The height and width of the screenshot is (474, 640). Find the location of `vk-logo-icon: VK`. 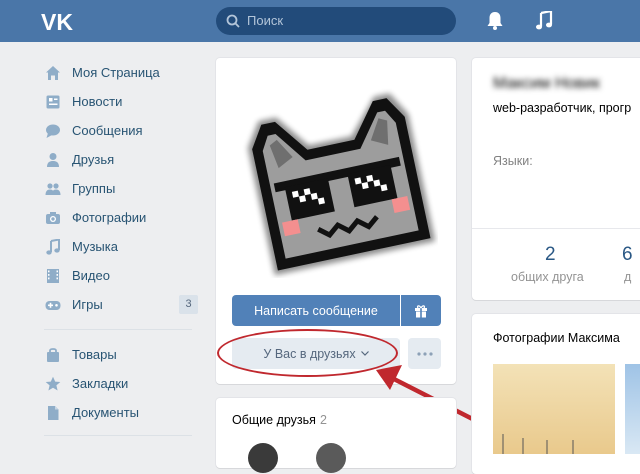

vk-logo-icon: VK is located at coordinates (60, 21).